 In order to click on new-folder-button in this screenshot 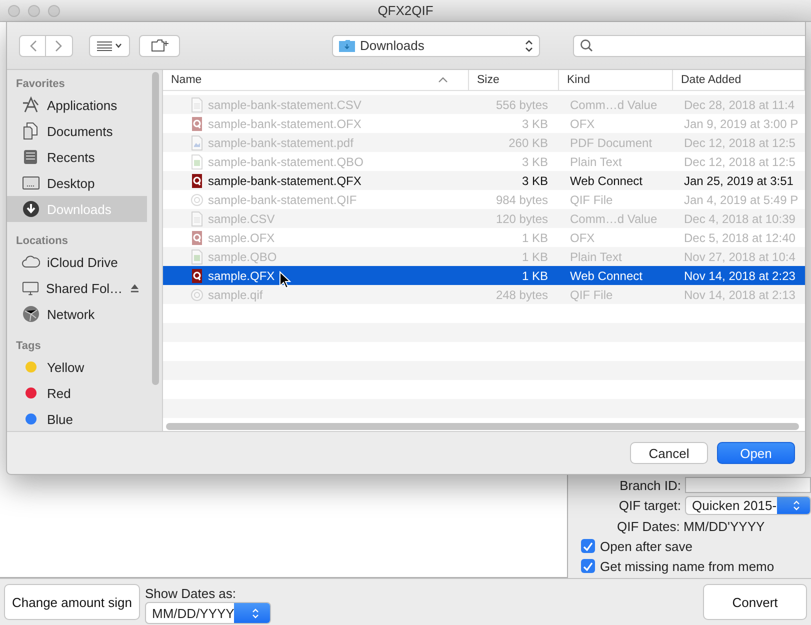, I will do `click(159, 45)`.